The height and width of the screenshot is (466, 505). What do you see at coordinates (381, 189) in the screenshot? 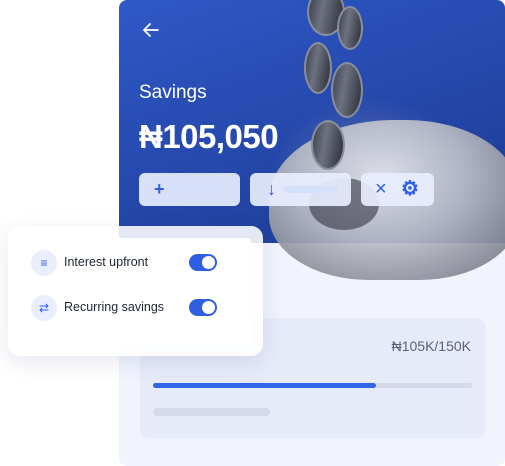
I see `close-icon: ×` at bounding box center [381, 189].